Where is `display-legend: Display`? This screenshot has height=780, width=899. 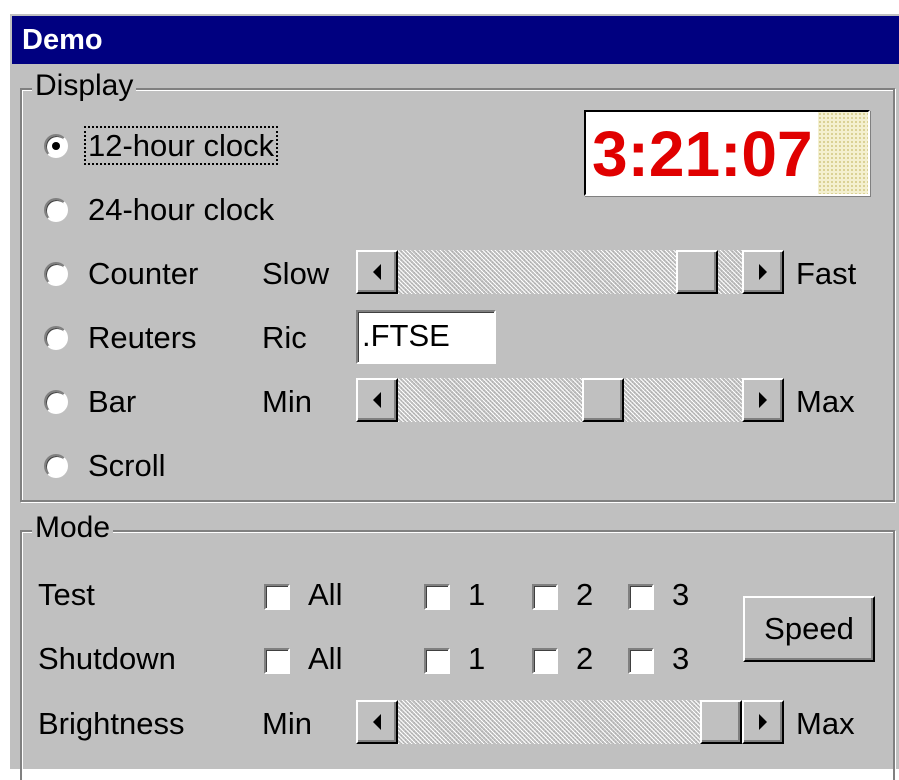
display-legend: Display is located at coordinates (84, 86).